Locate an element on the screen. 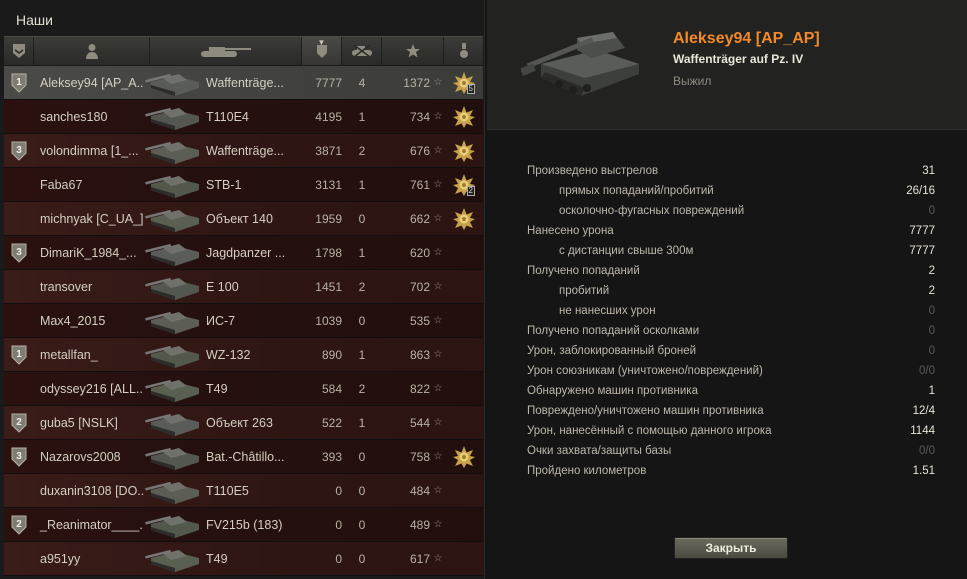 The image size is (967, 579). player-name: Max4_2015 is located at coordinates (73, 320).